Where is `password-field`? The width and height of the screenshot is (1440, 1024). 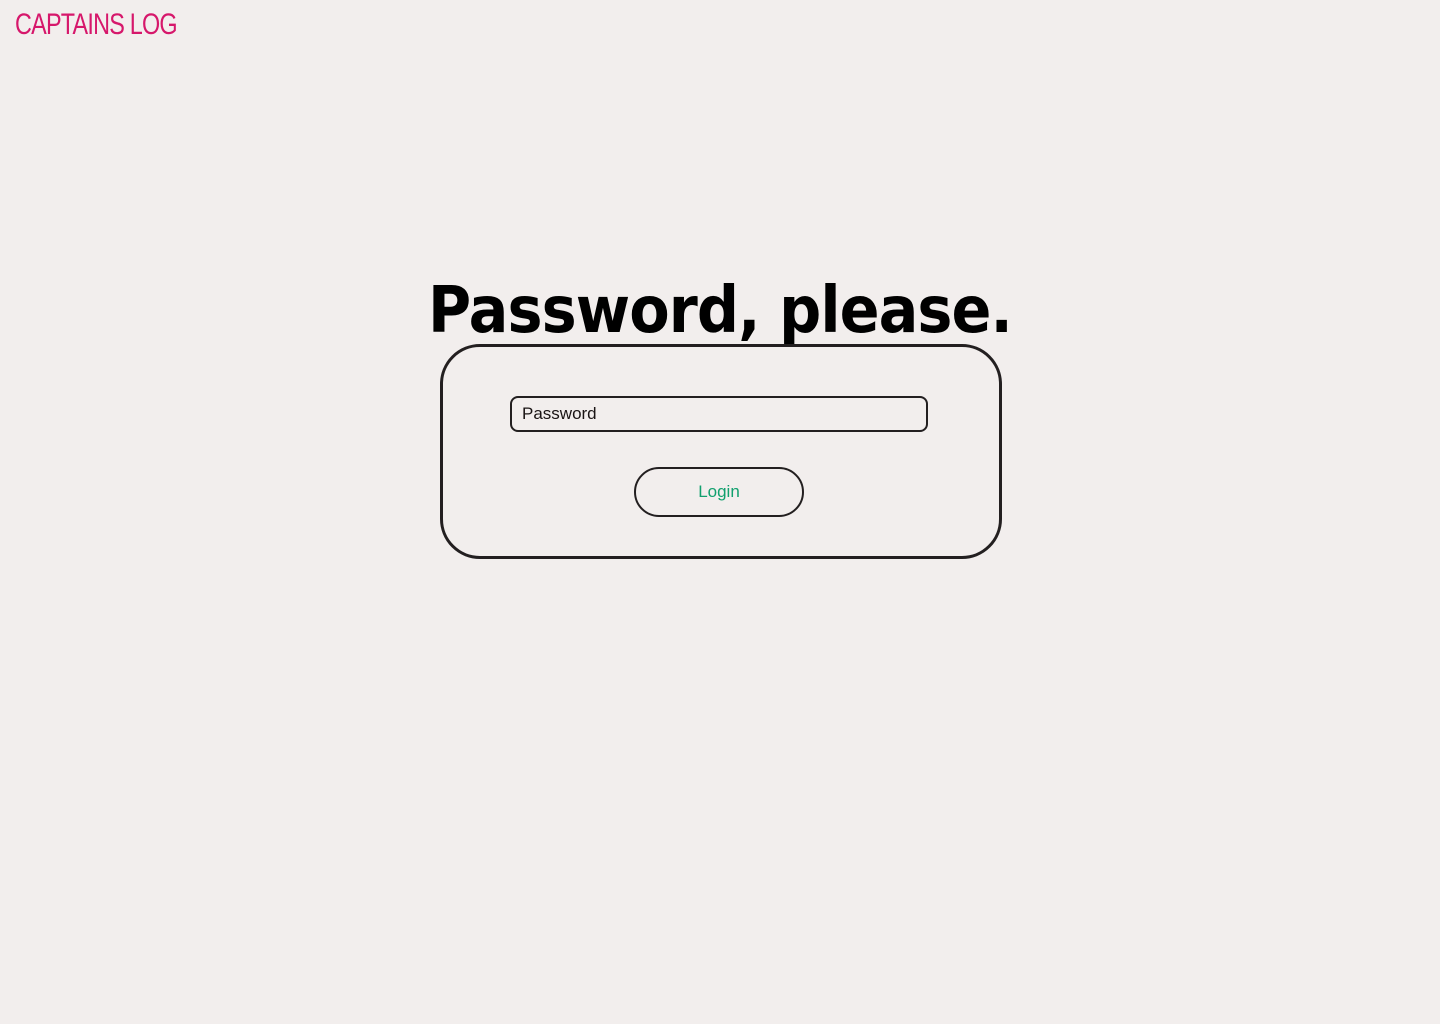 password-field is located at coordinates (719, 414).